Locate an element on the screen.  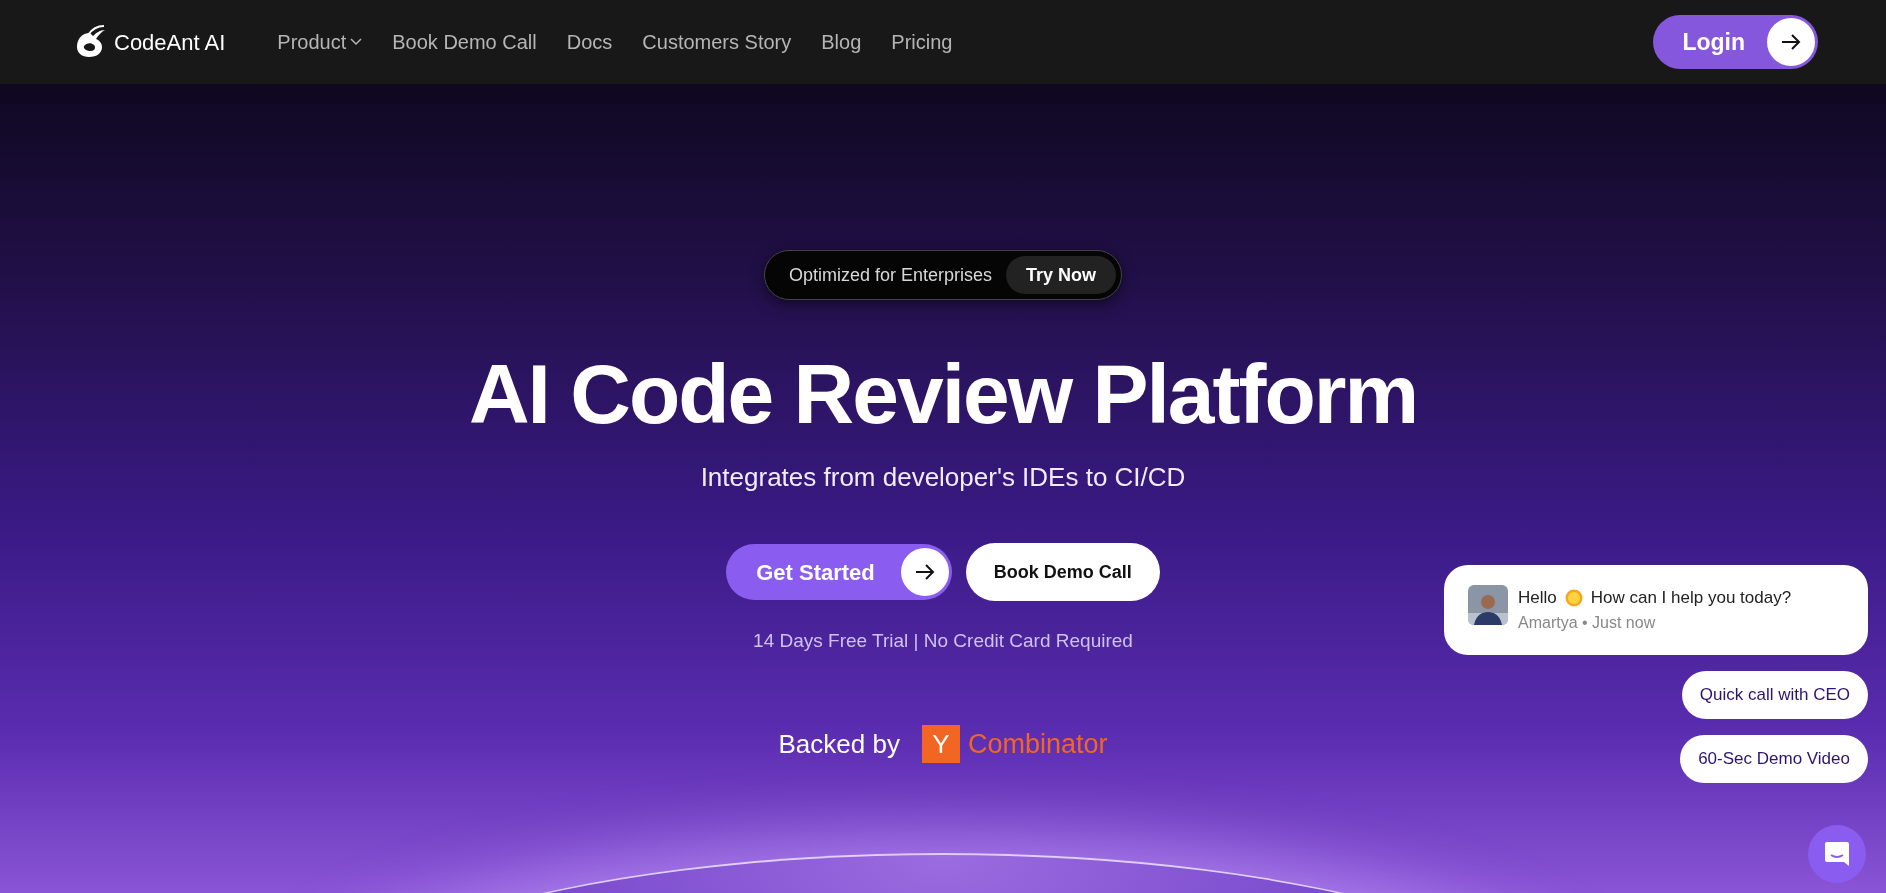
nav-dropdown: Product is located at coordinates (320, 42).